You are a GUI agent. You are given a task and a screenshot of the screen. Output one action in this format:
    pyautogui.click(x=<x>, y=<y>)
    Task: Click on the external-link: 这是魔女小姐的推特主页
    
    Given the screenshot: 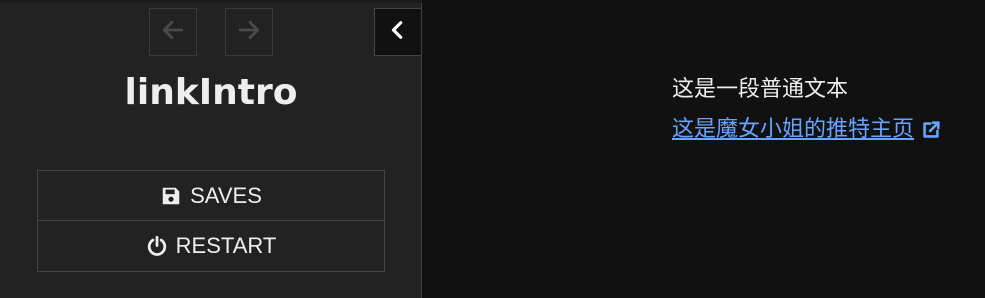 What is the action you would take?
    pyautogui.click(x=807, y=130)
    